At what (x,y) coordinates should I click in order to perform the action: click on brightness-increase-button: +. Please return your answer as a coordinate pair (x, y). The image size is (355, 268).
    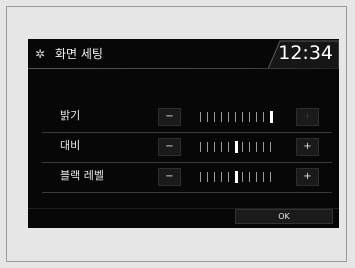
    Looking at the image, I should click on (307, 117).